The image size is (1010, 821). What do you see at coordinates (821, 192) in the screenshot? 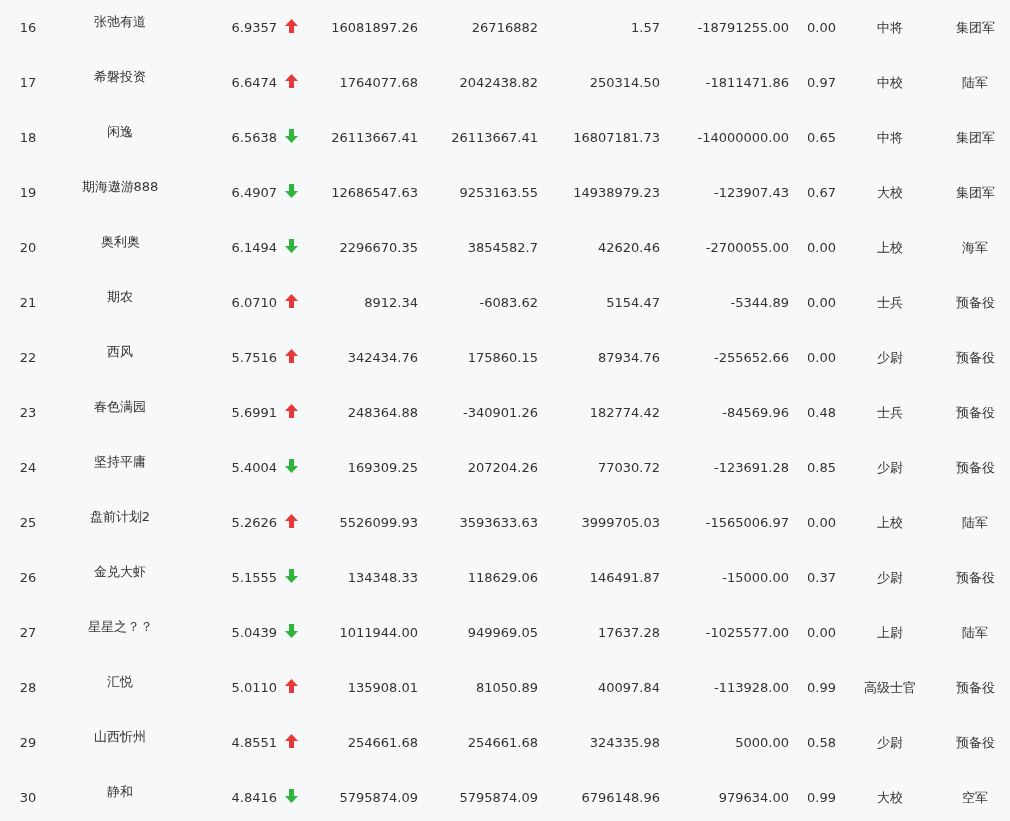
I see `table-cell: 0.67` at bounding box center [821, 192].